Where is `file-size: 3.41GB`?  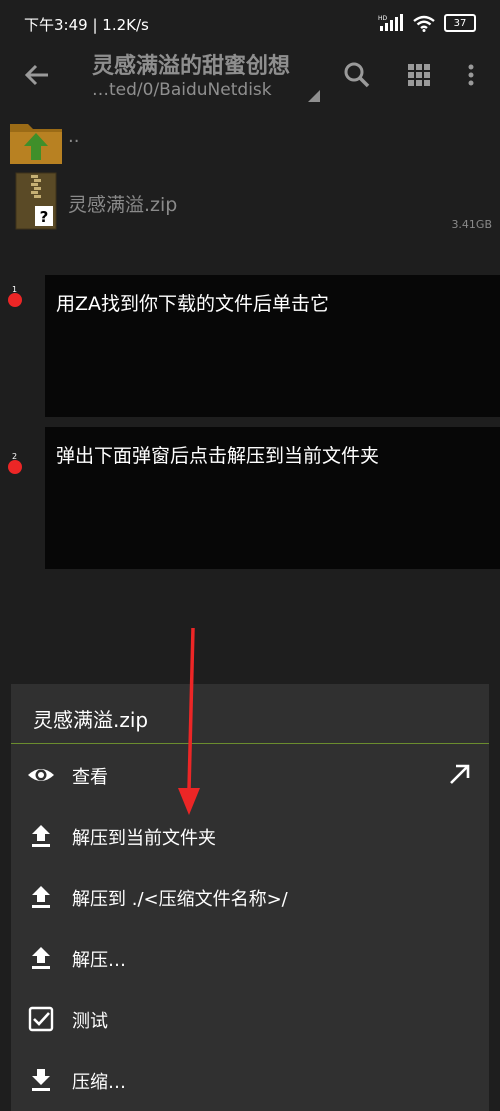 file-size: 3.41GB is located at coordinates (471, 224).